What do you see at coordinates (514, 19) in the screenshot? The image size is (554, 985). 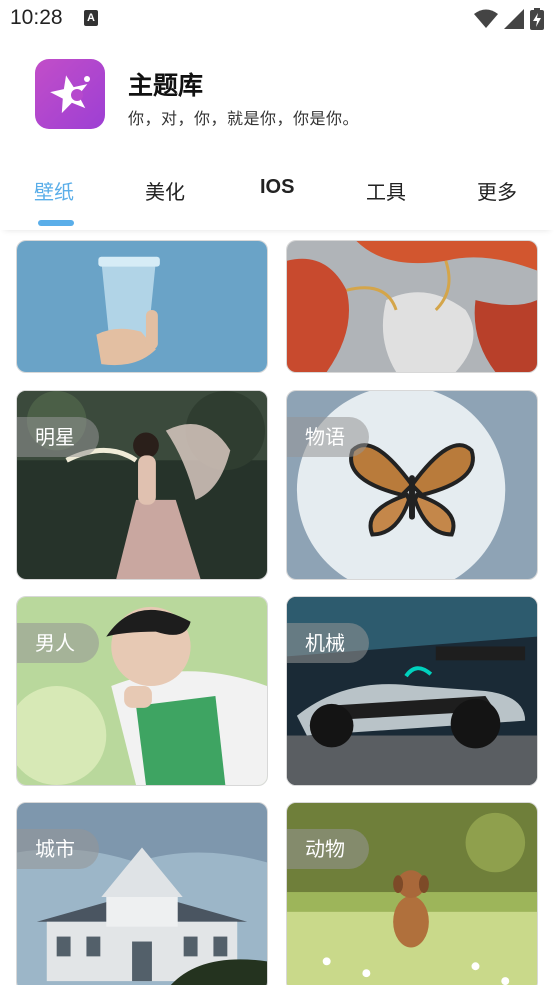 I see `cell-signal-icon` at bounding box center [514, 19].